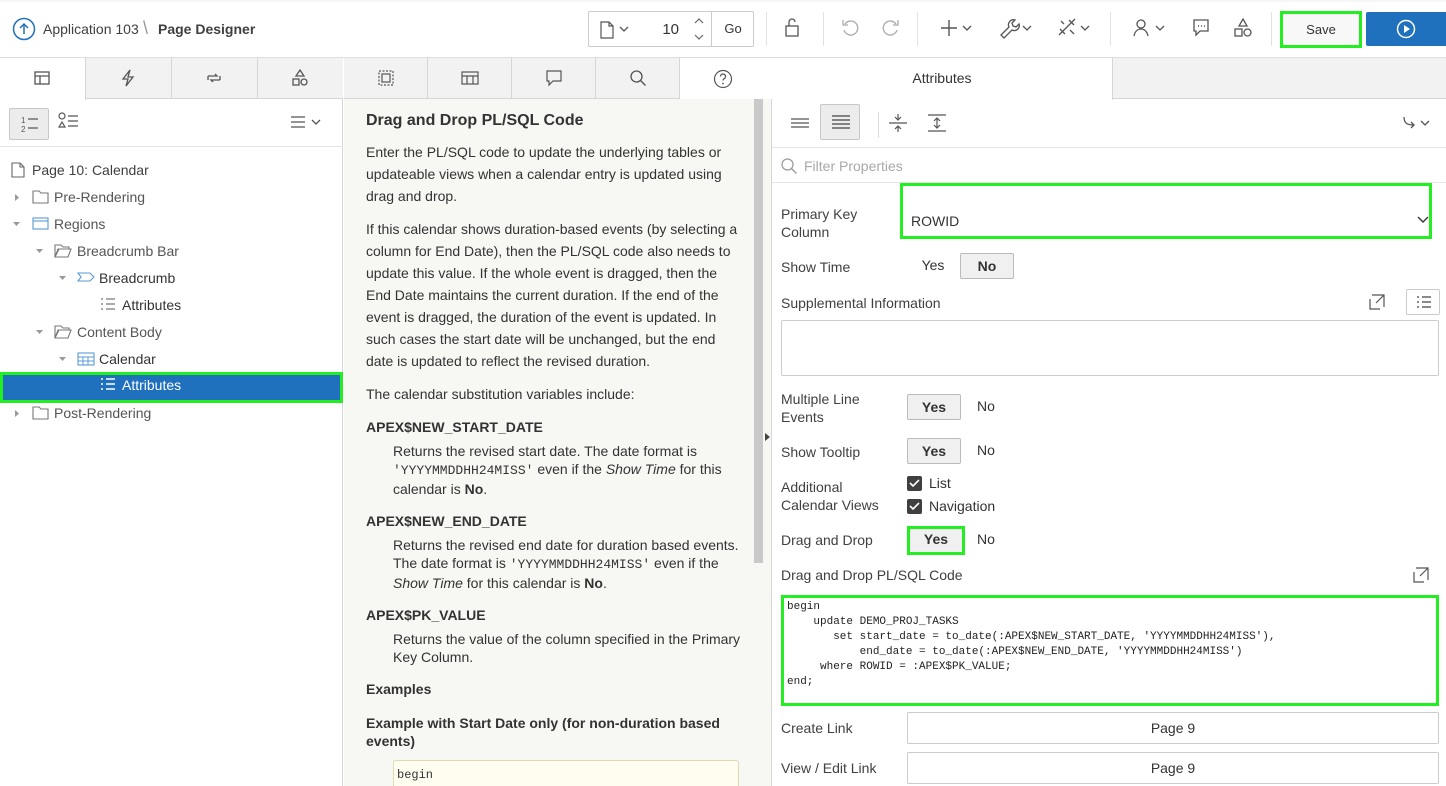  Describe the element at coordinates (43, 79) in the screenshot. I see `tab-rendering` at that location.